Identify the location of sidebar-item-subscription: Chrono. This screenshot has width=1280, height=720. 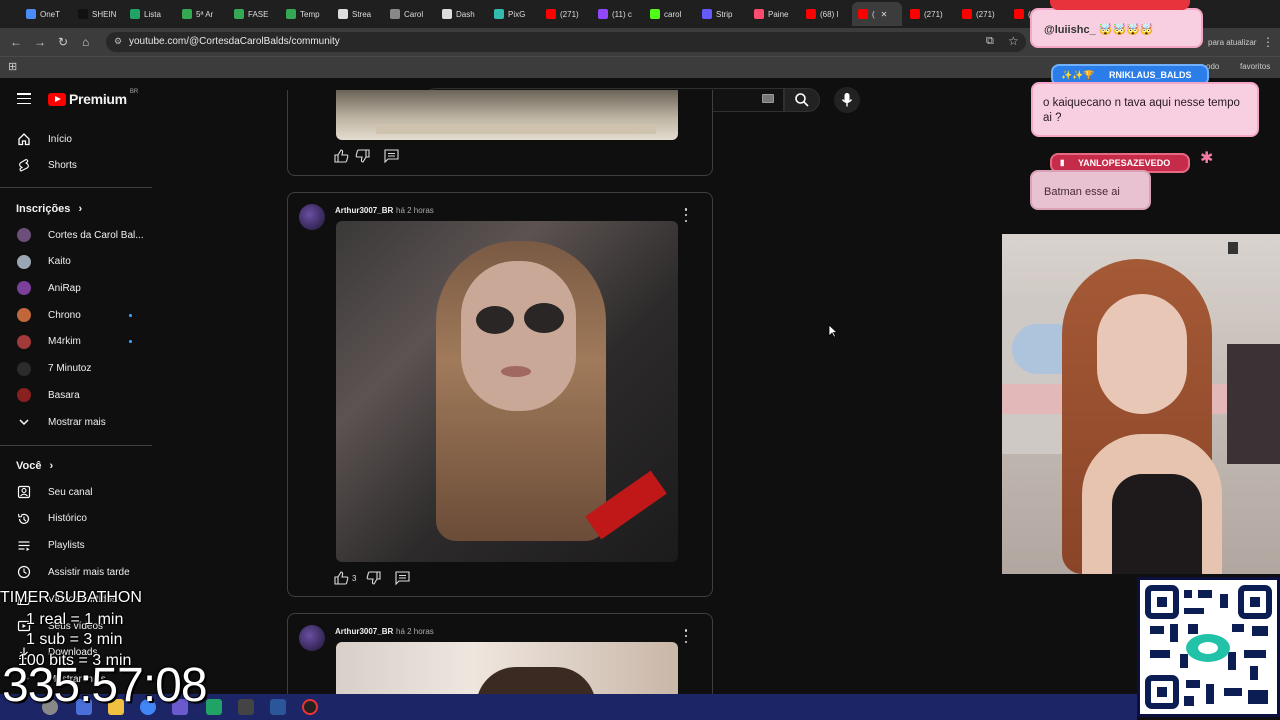
(75, 315).